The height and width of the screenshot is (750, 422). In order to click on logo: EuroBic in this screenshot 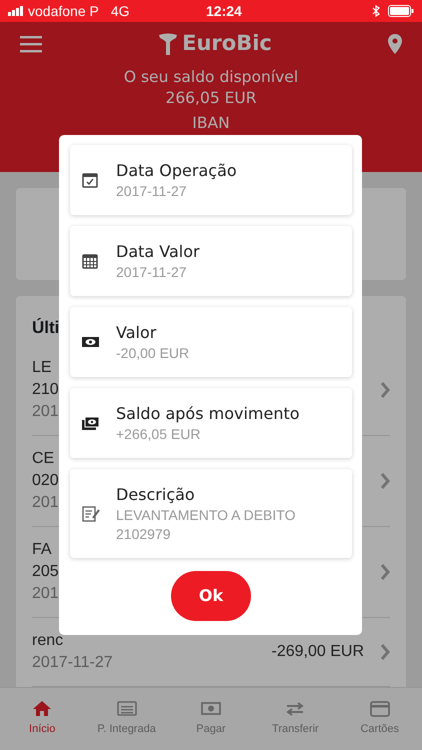, I will do `click(227, 43)`.